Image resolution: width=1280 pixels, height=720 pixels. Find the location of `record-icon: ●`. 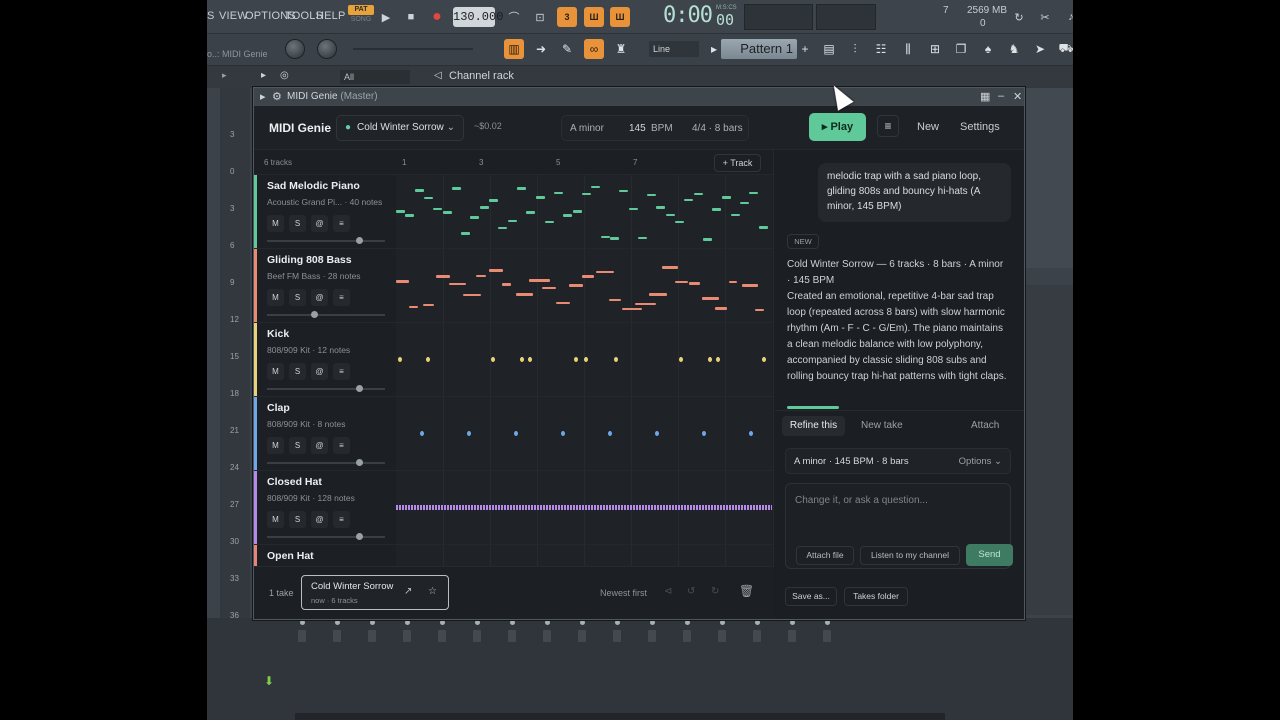

record-icon: ● is located at coordinates (437, 17).